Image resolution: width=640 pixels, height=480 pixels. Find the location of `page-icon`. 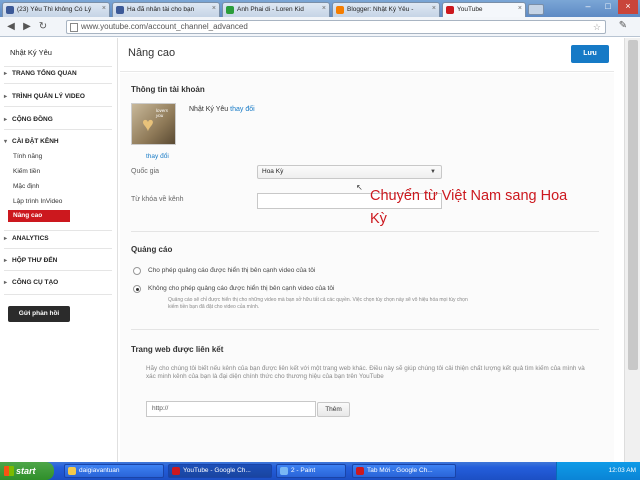

page-icon is located at coordinates (74, 27).